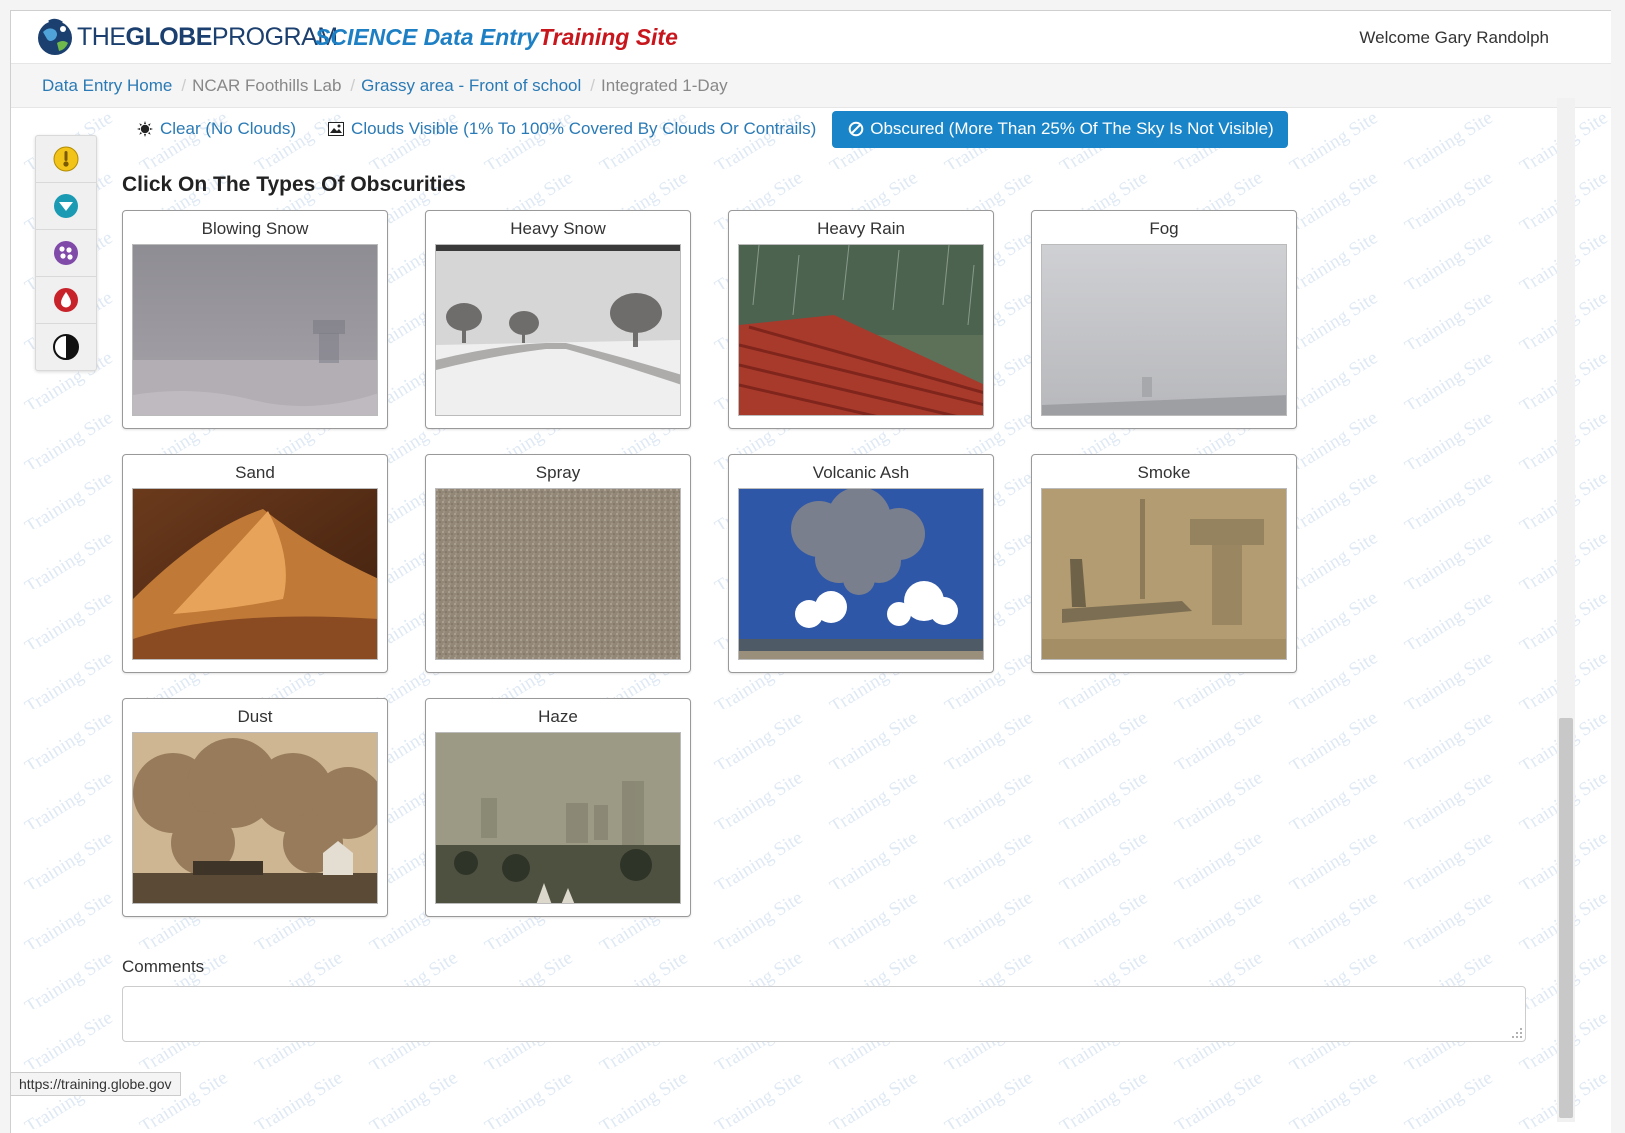 The width and height of the screenshot is (1625, 1133). I want to click on side-cloud-cover-button, so click(66, 206).